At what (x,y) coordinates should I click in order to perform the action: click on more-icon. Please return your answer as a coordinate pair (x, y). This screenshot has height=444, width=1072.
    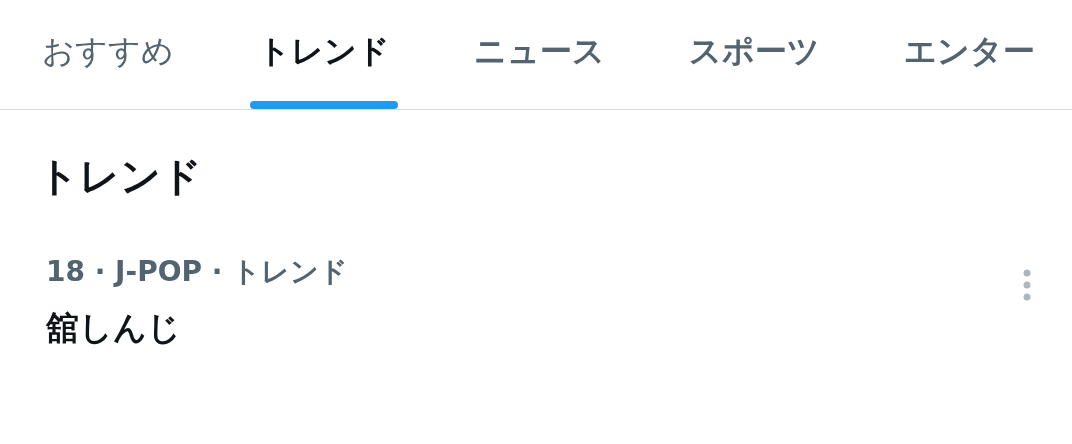
    Looking at the image, I should click on (1027, 285).